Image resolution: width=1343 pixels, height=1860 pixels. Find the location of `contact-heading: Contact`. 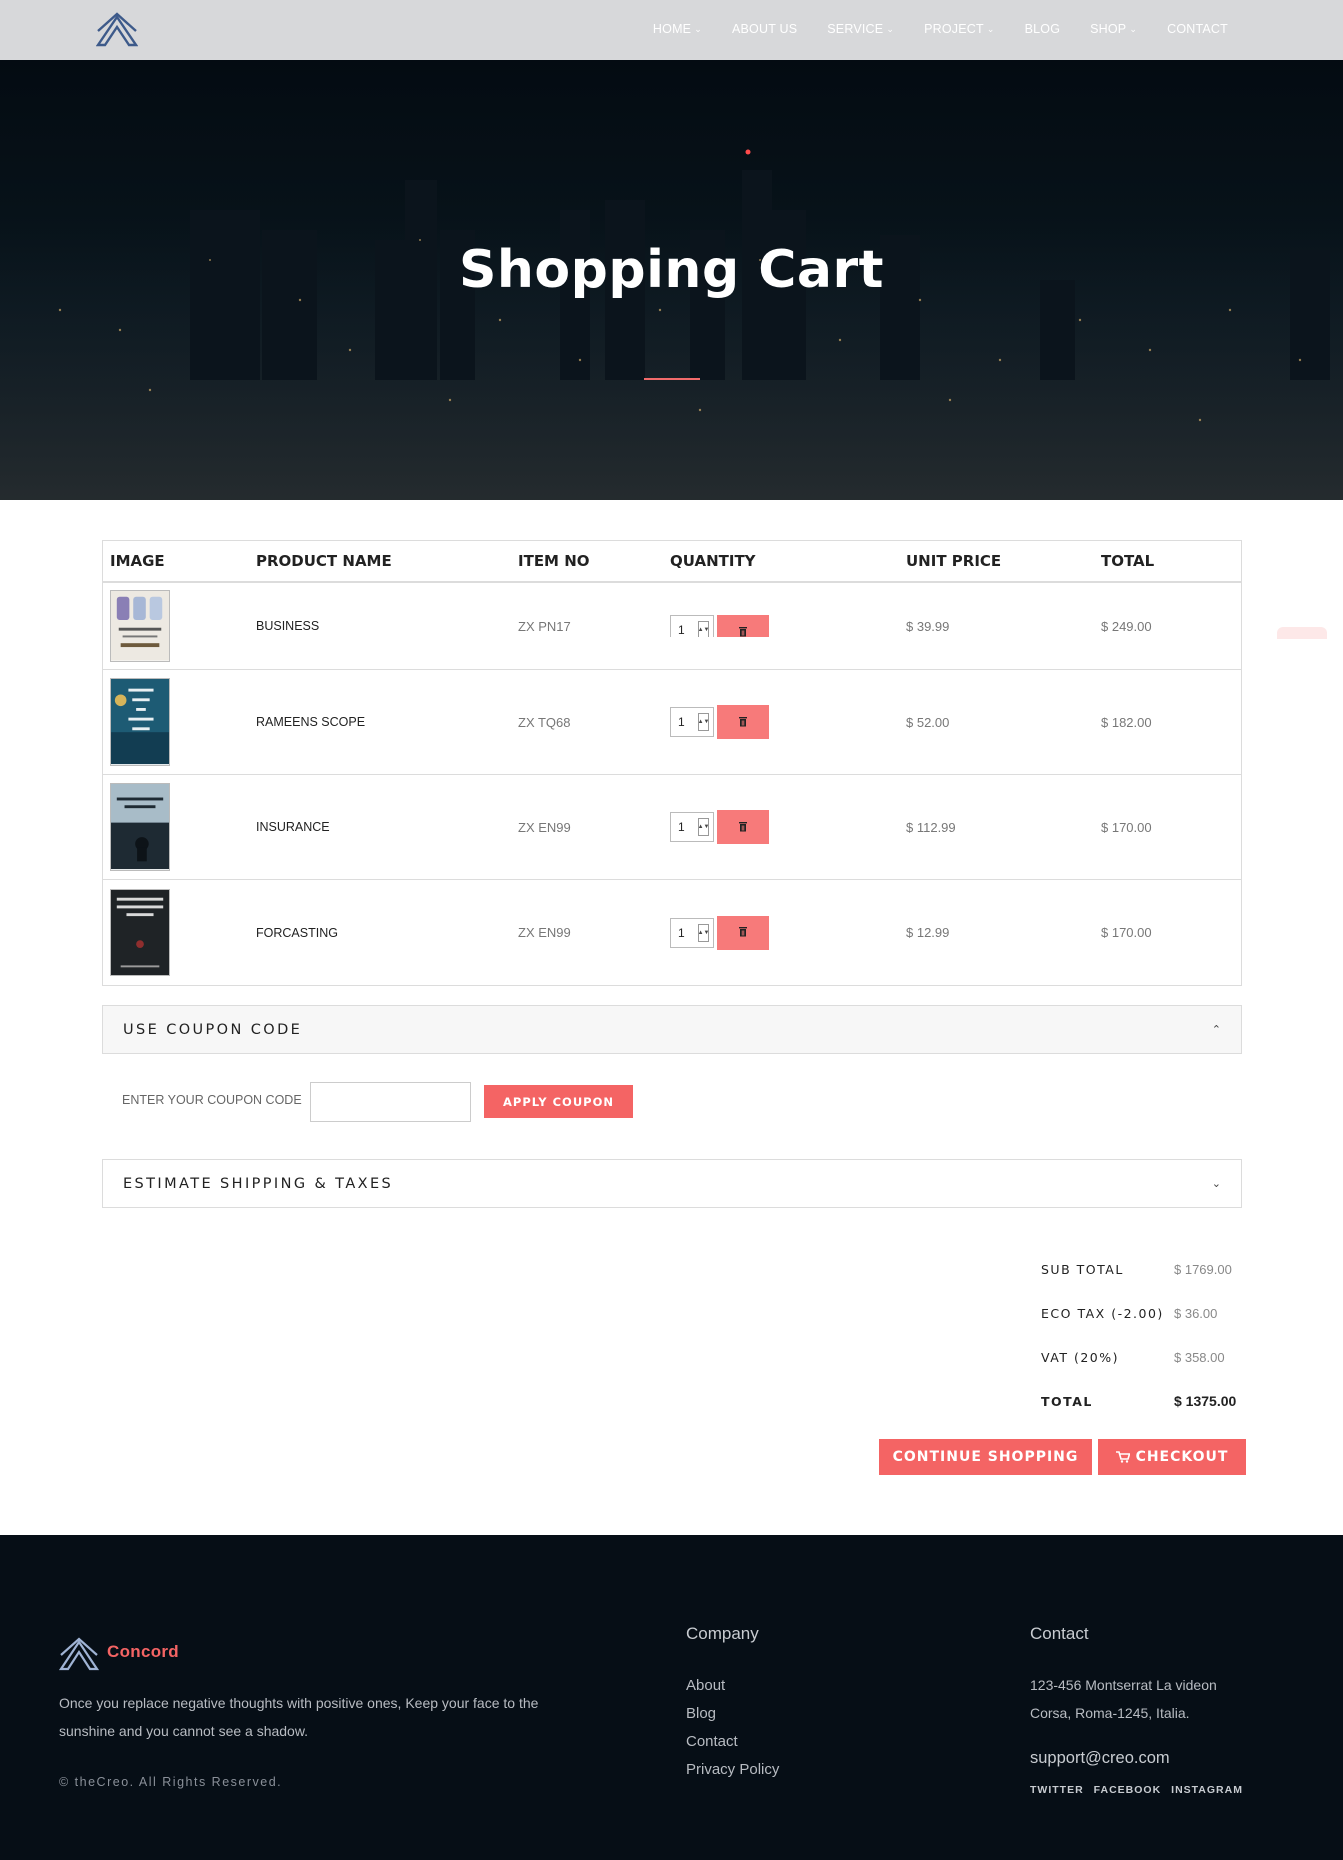

contact-heading: Contact is located at coordinates (1059, 1633).